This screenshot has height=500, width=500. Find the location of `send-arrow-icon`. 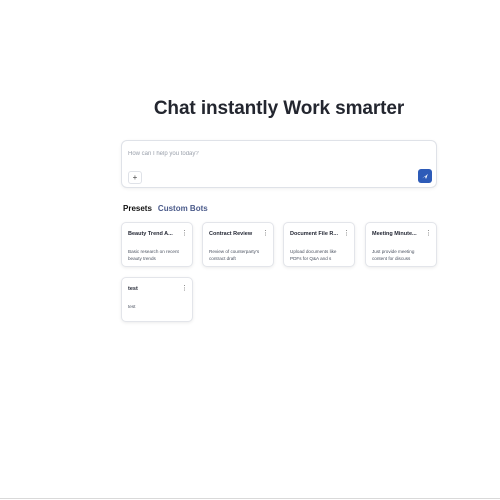

send-arrow-icon is located at coordinates (425, 176).